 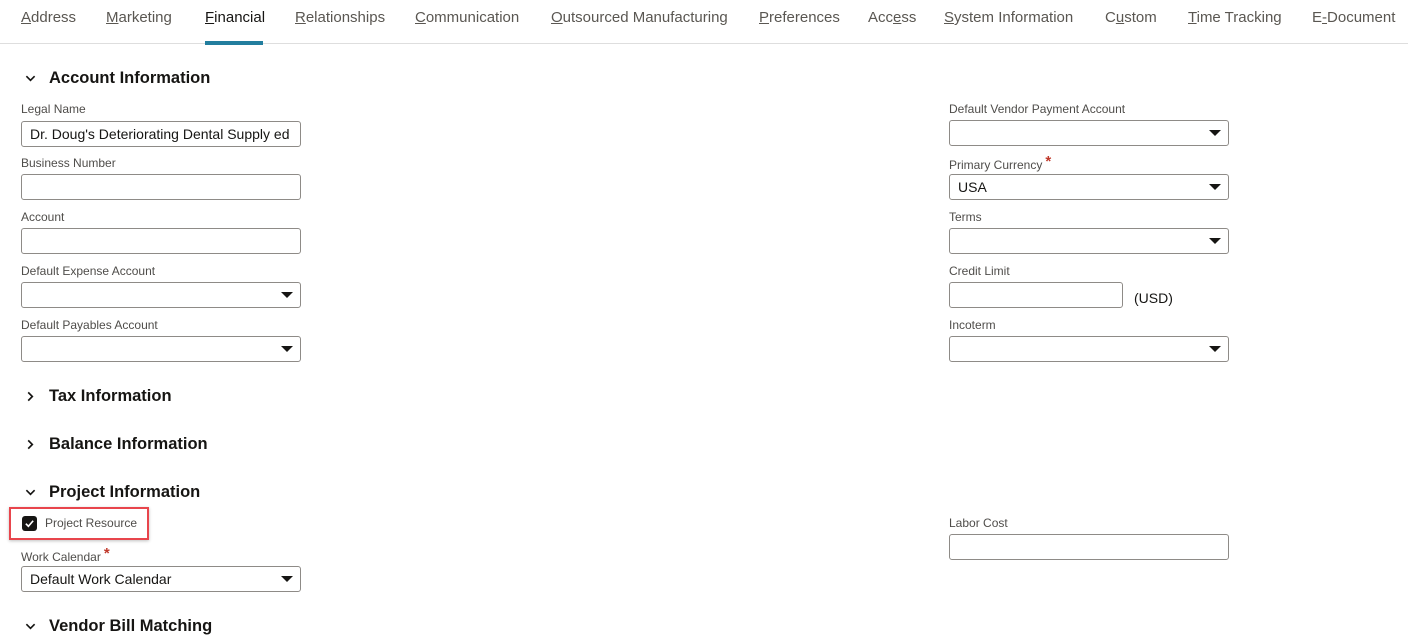 I want to click on work-calendar-value: Default Work Calendar, so click(x=101, y=579).